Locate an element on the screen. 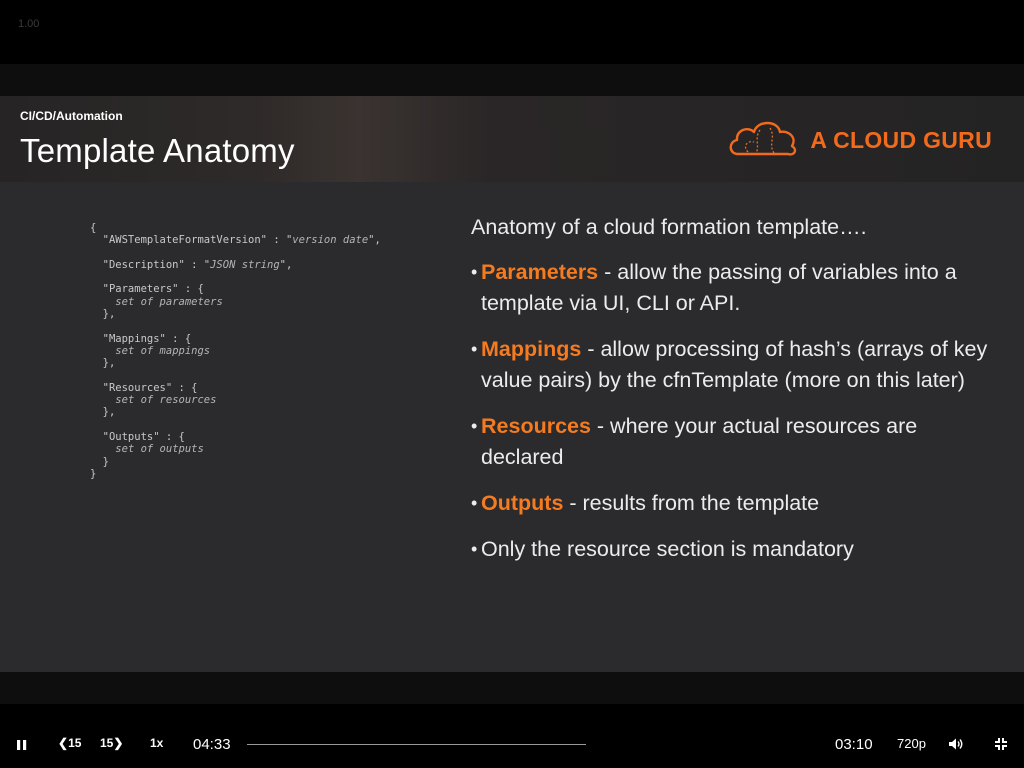 The image size is (1024, 768). code-placeholder: set of resources is located at coordinates (166, 400).